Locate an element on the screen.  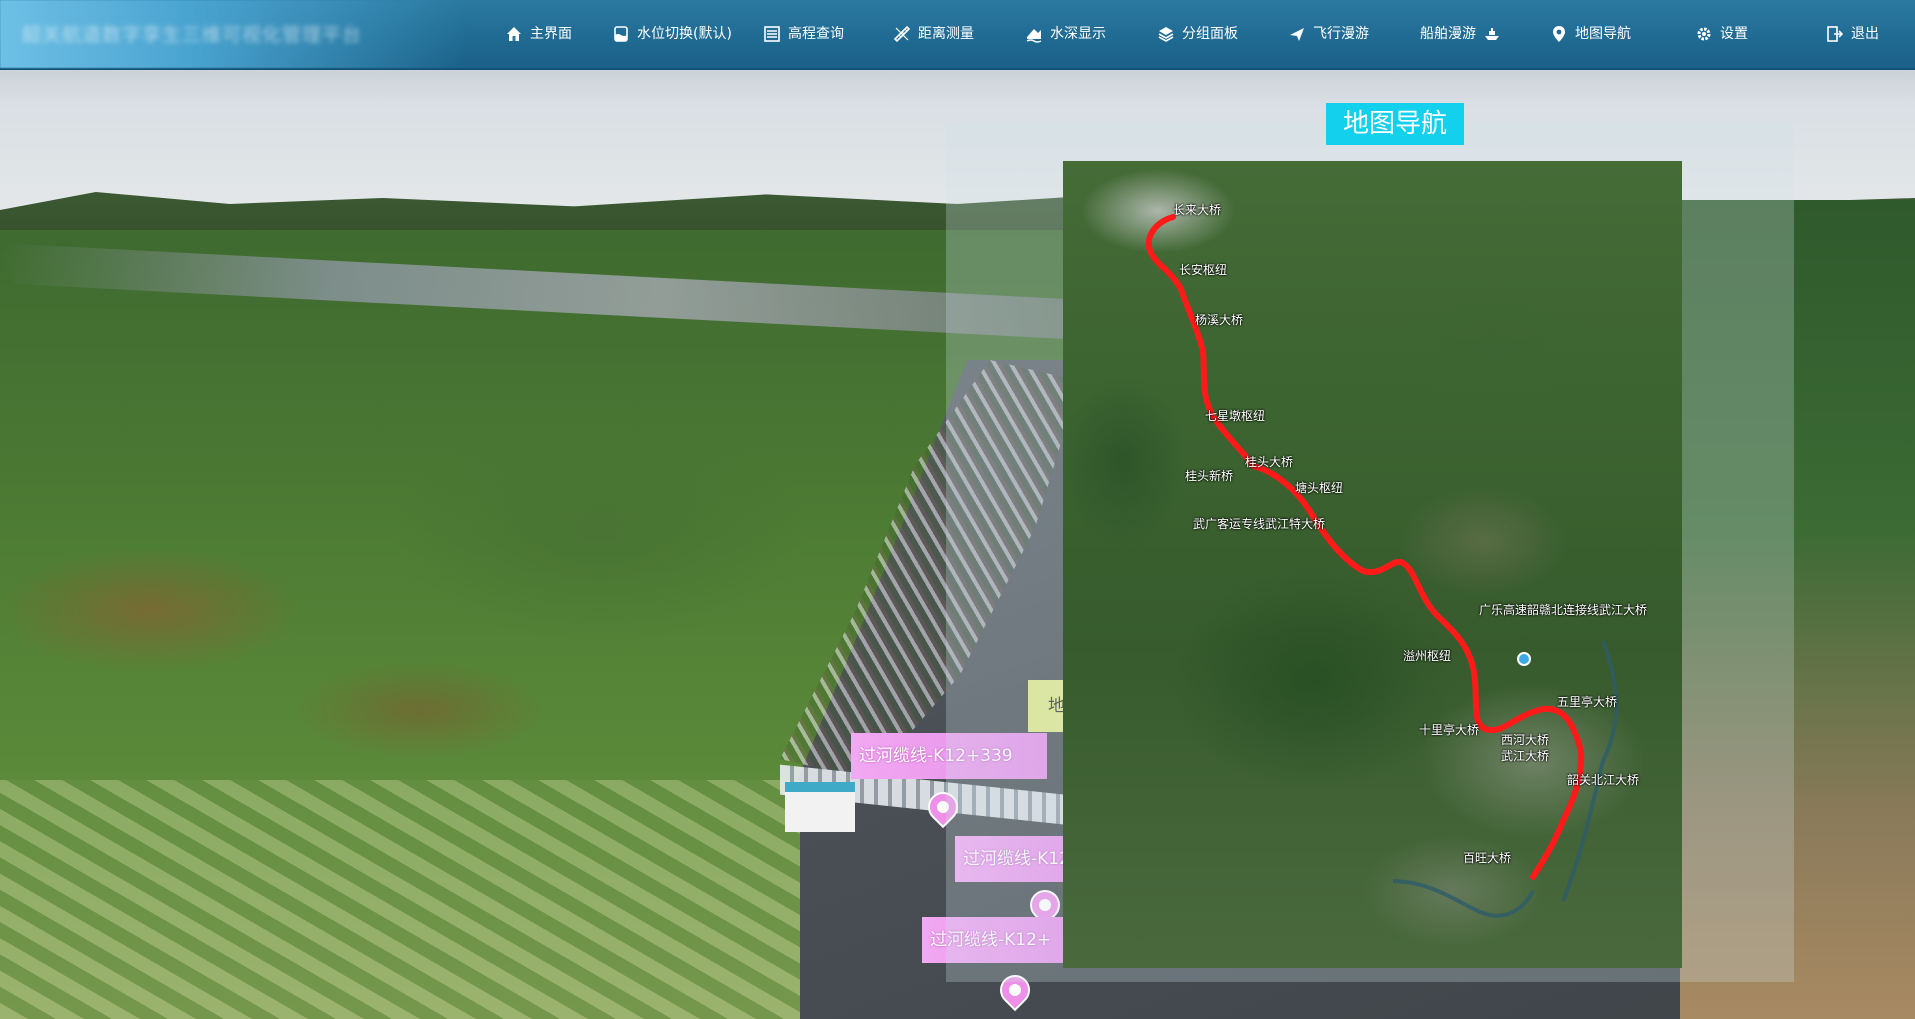
gear-icon is located at coordinates (1704, 34).